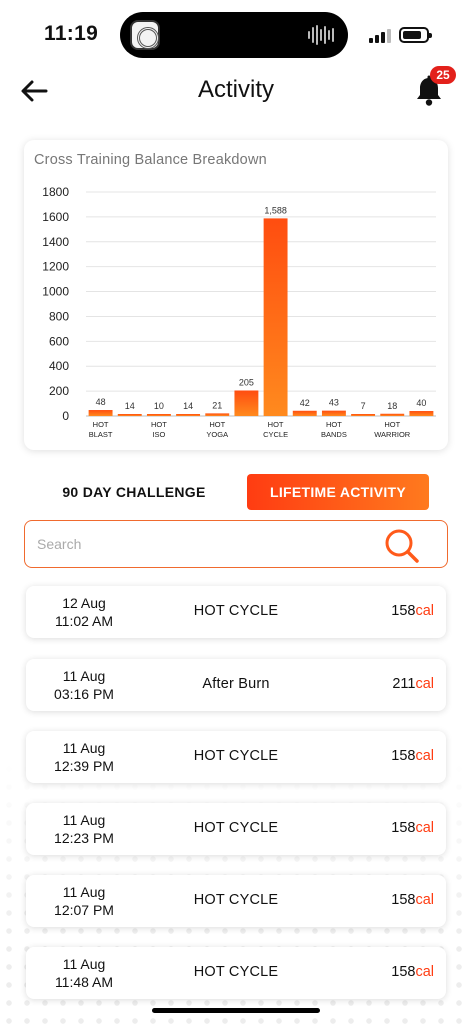 Image resolution: width=472 pixels, height=1024 pixels. I want to click on home-indicator, so click(236, 1010).